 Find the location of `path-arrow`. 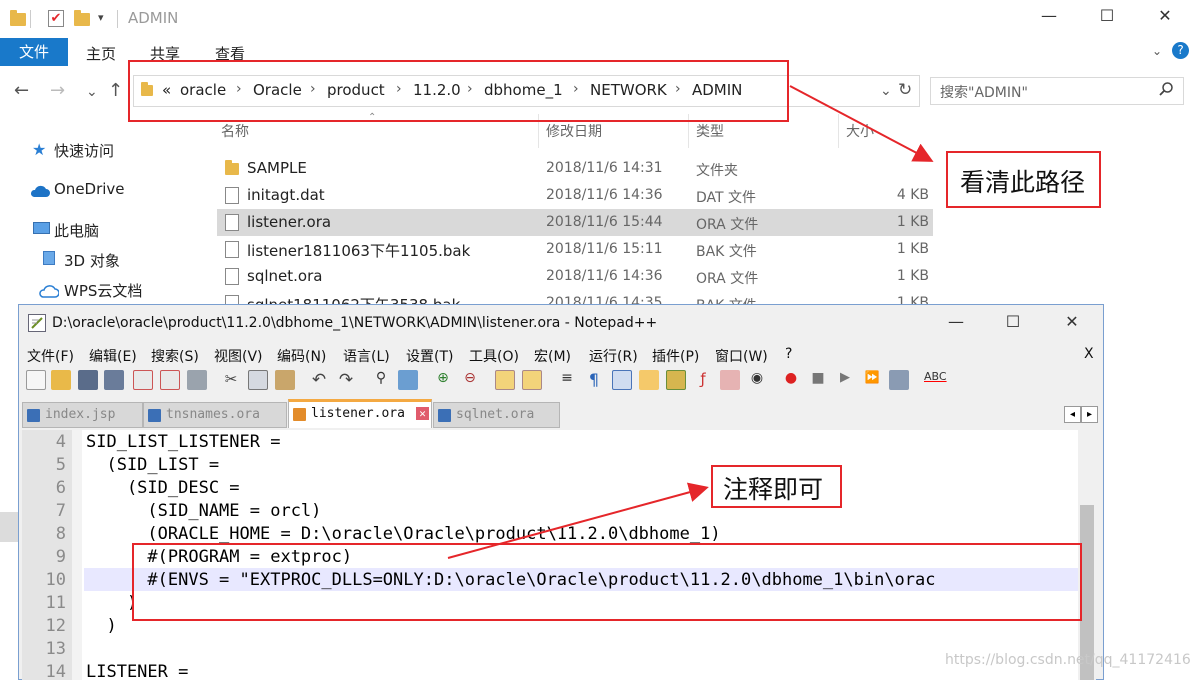

path-arrow is located at coordinates (861, 123).